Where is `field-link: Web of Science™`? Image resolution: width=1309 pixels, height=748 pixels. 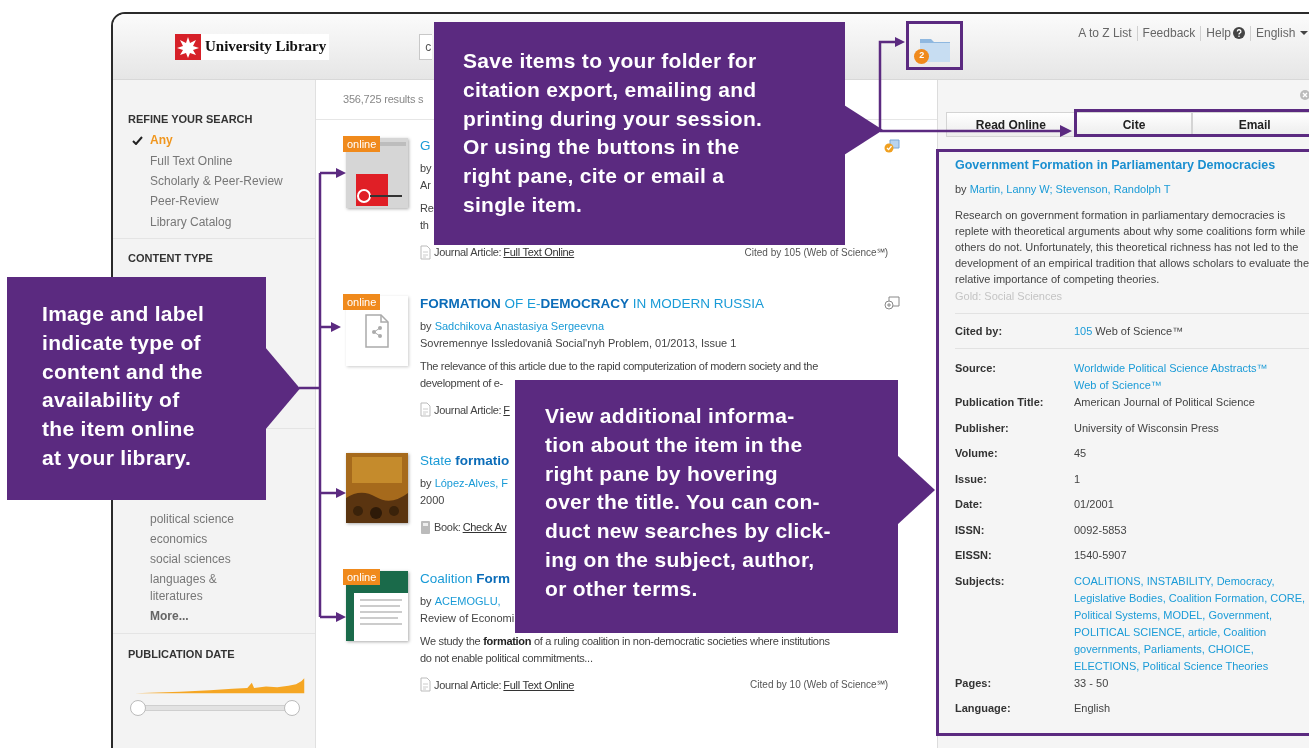 field-link: Web of Science™ is located at coordinates (1118, 385).